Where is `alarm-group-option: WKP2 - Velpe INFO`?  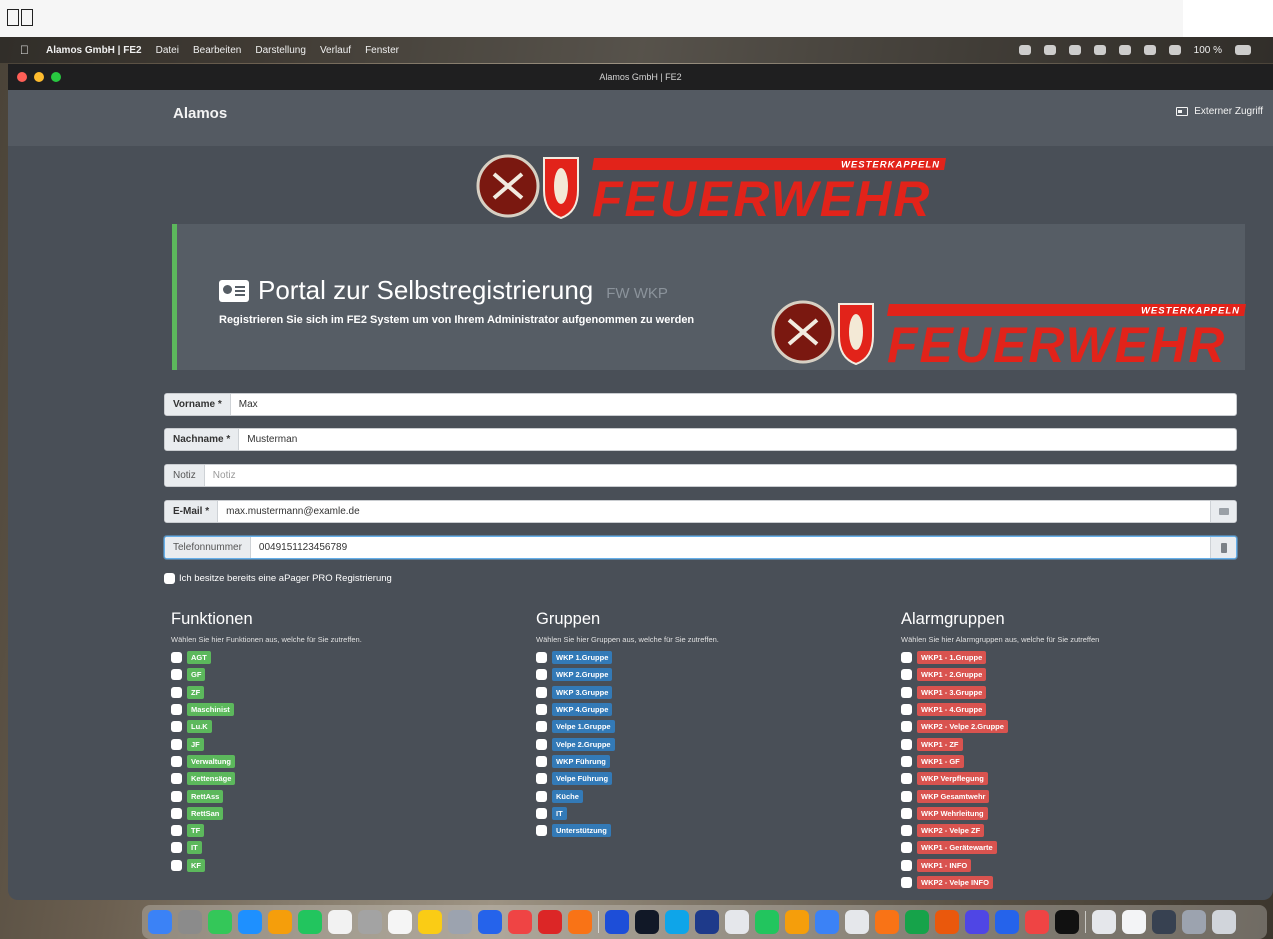
alarm-group-option: WKP2 - Velpe INFO is located at coordinates (1000, 882).